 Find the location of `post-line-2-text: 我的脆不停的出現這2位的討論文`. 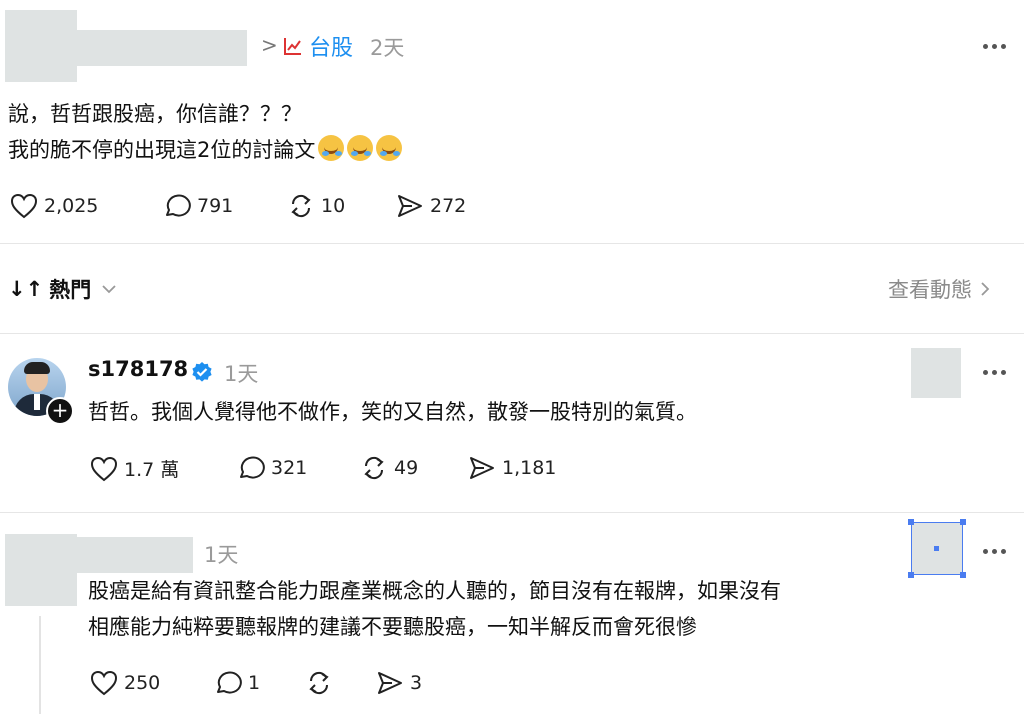

post-line-2-text: 我的脆不停的出現這2位的討論文 is located at coordinates (162, 150).